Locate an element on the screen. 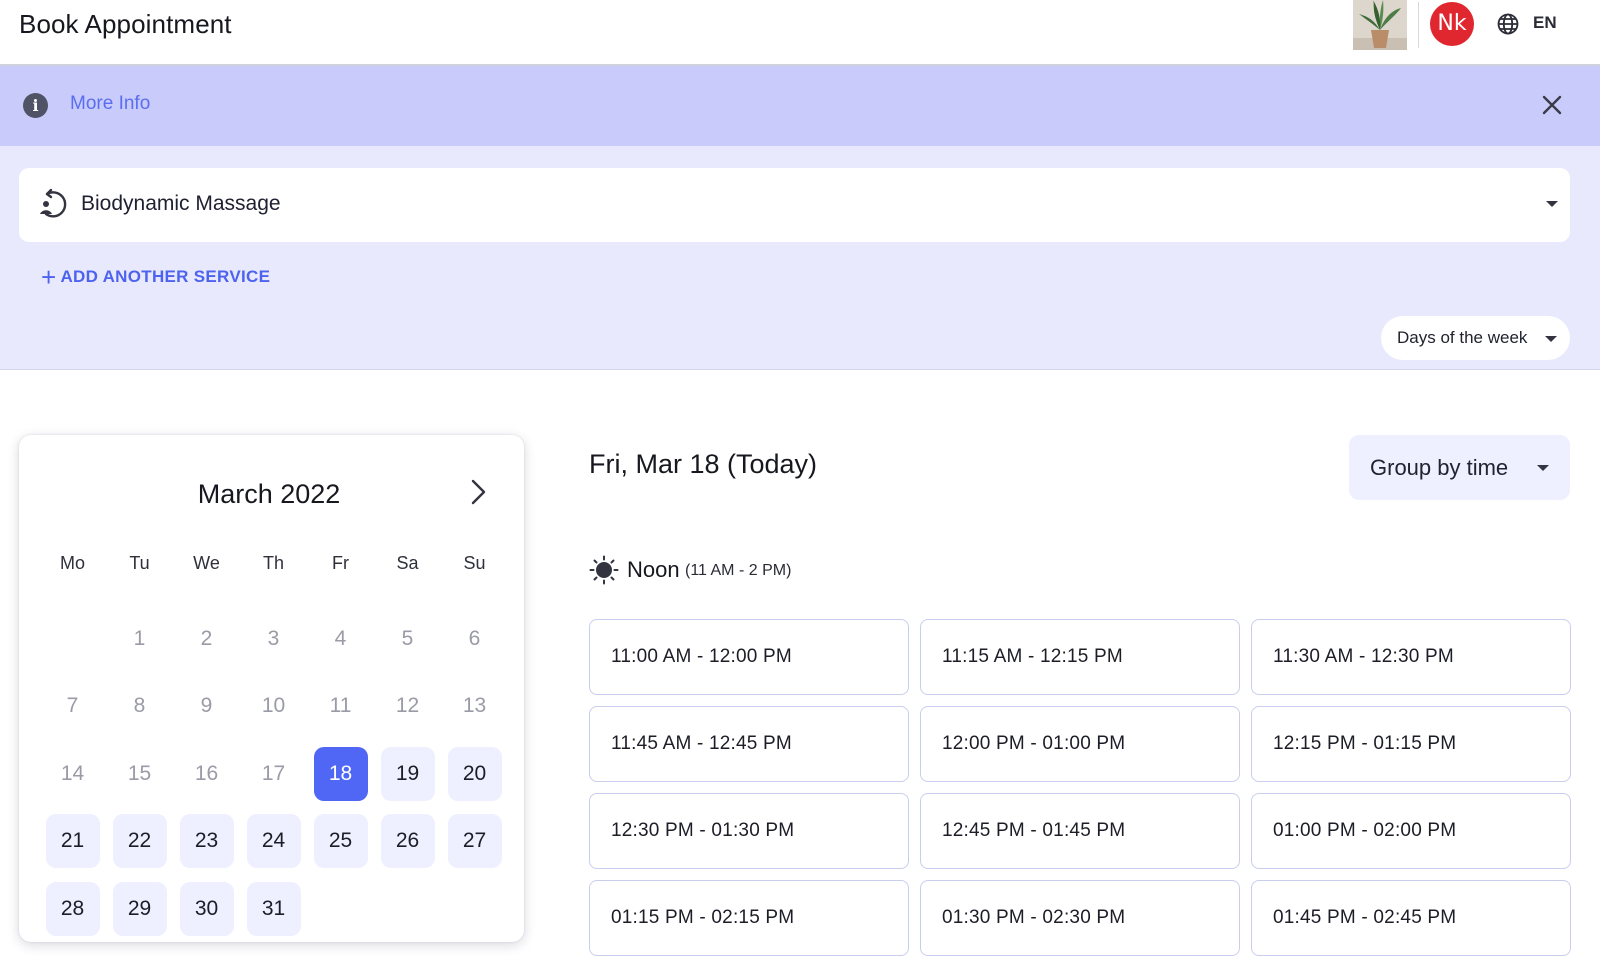 This screenshot has width=1600, height=968. days-of-week-dropdown: Days of the week is located at coordinates (1475, 338).